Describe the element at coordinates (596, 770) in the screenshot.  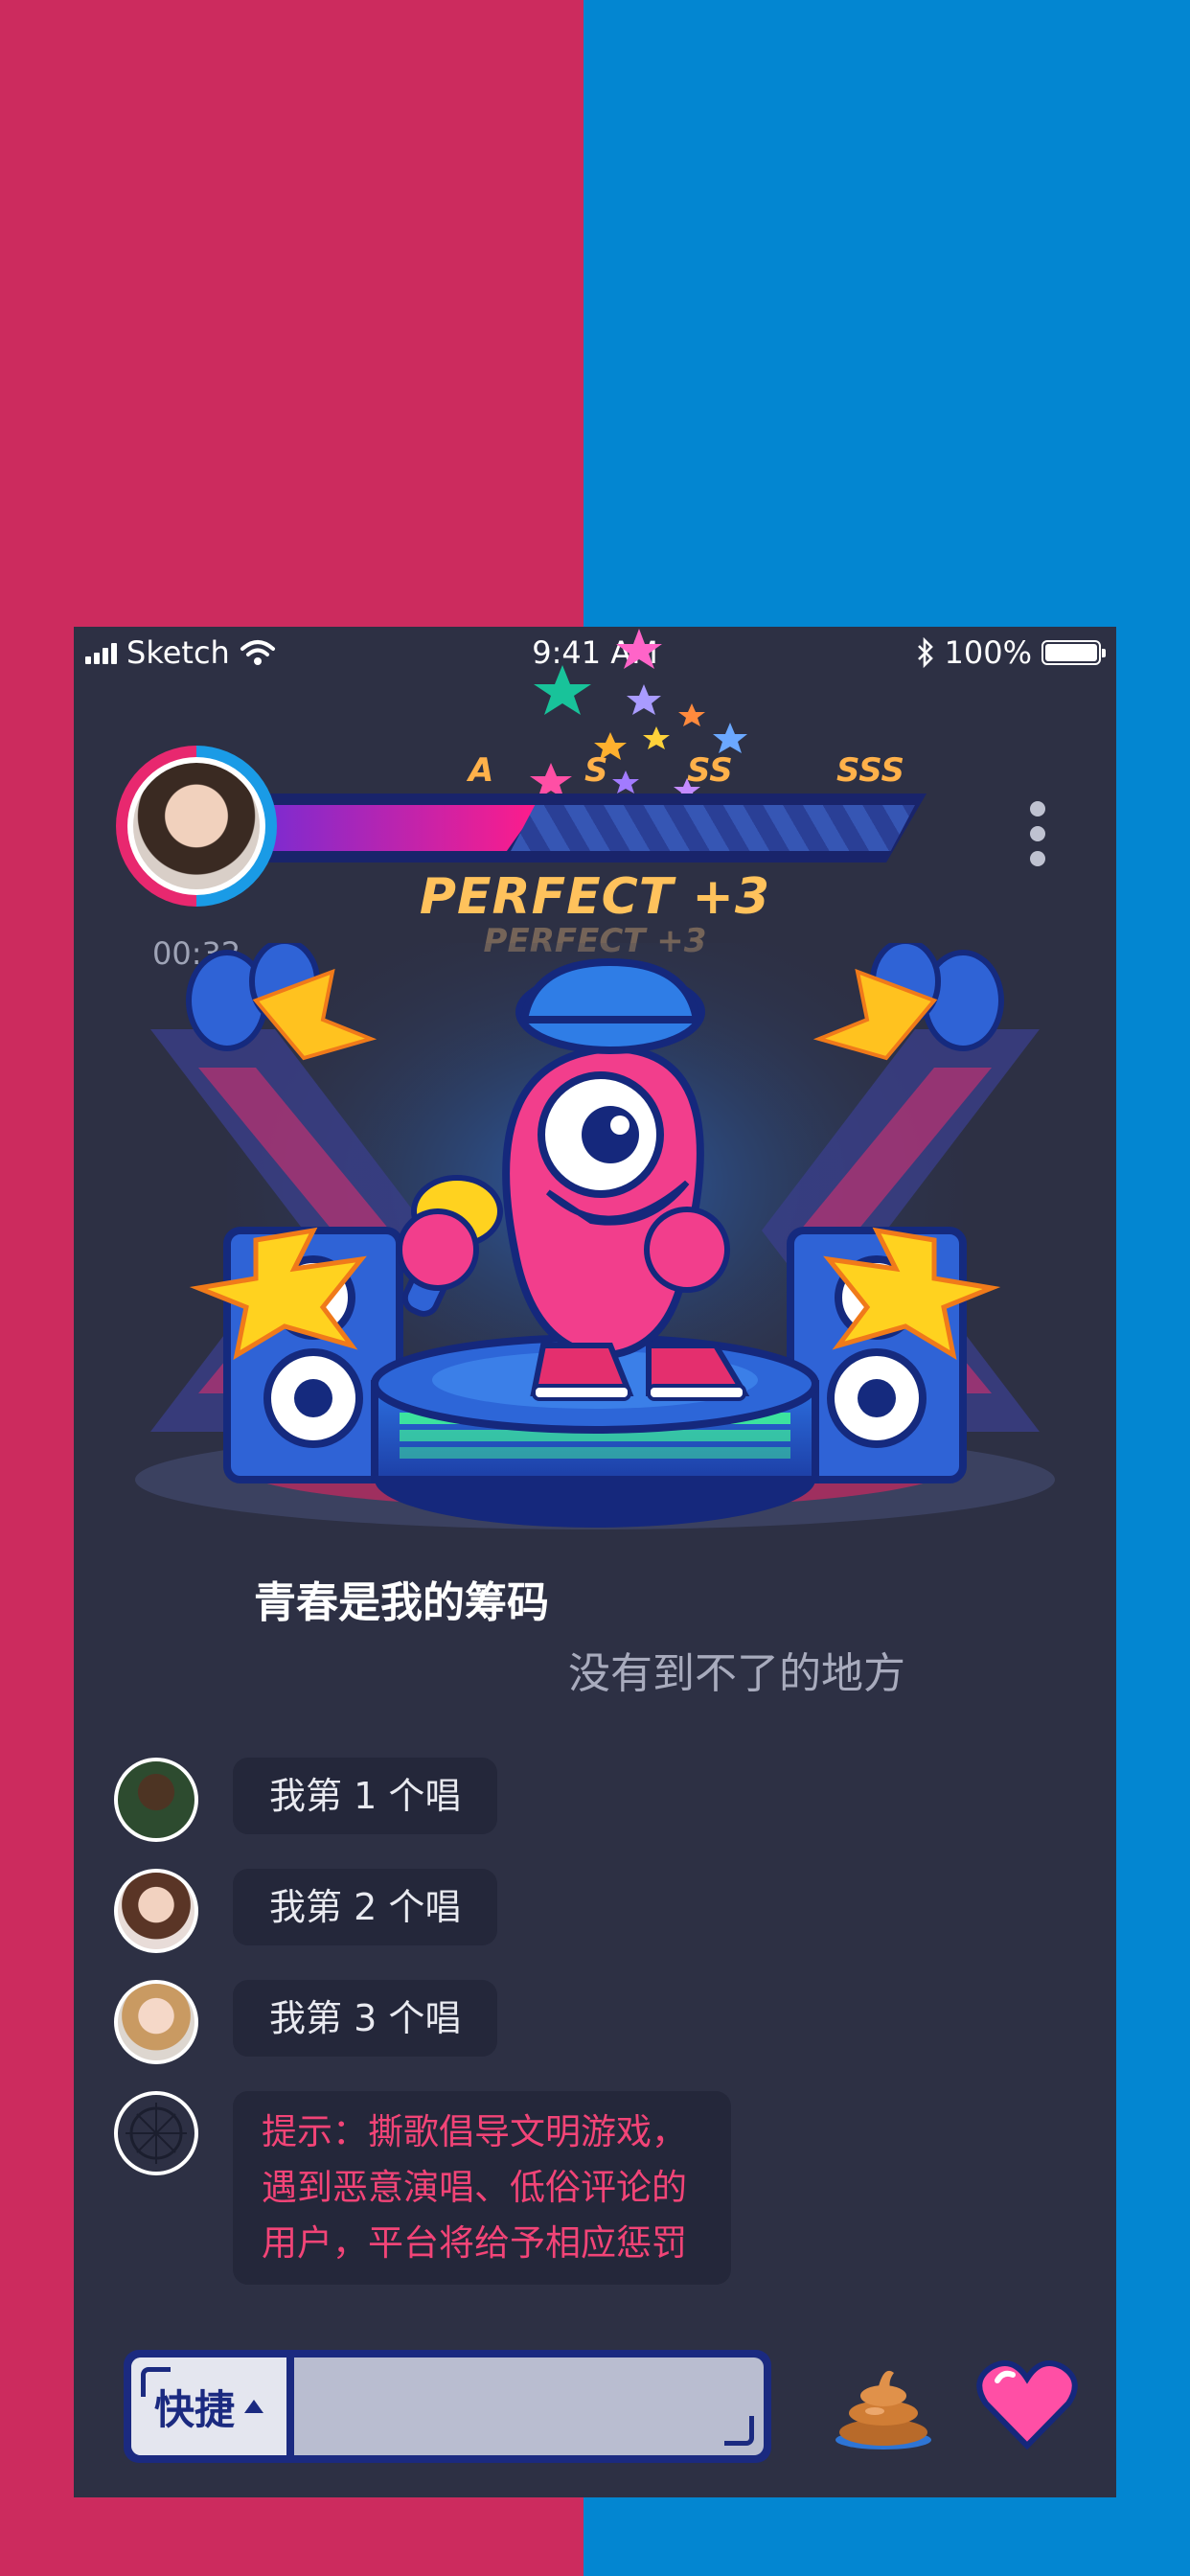
I see `grade-s-label: S` at that location.